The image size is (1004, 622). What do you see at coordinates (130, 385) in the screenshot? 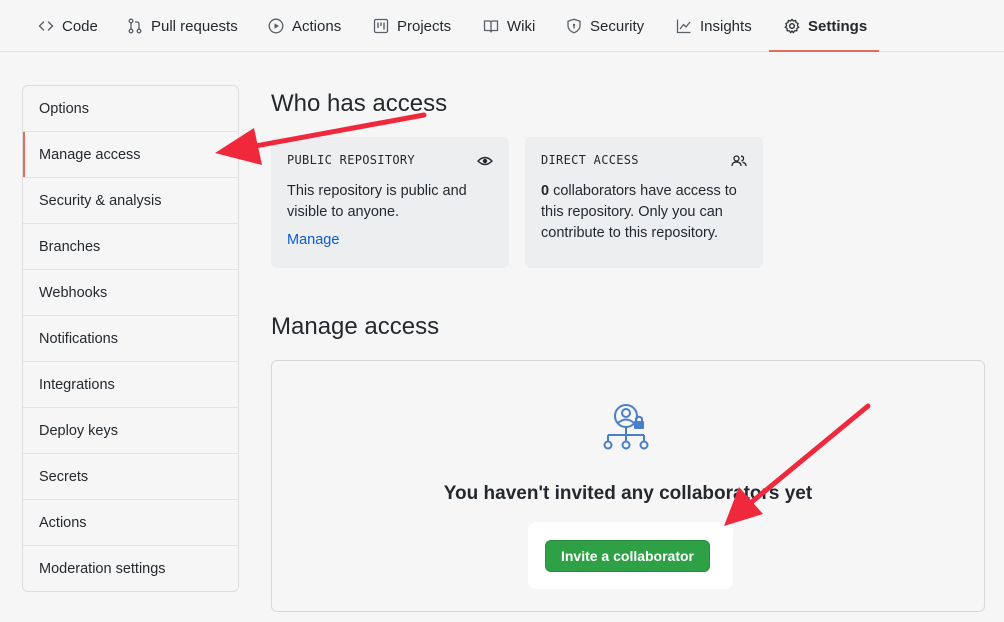
I see `sidebar-item-integrations: Integrations` at bounding box center [130, 385].